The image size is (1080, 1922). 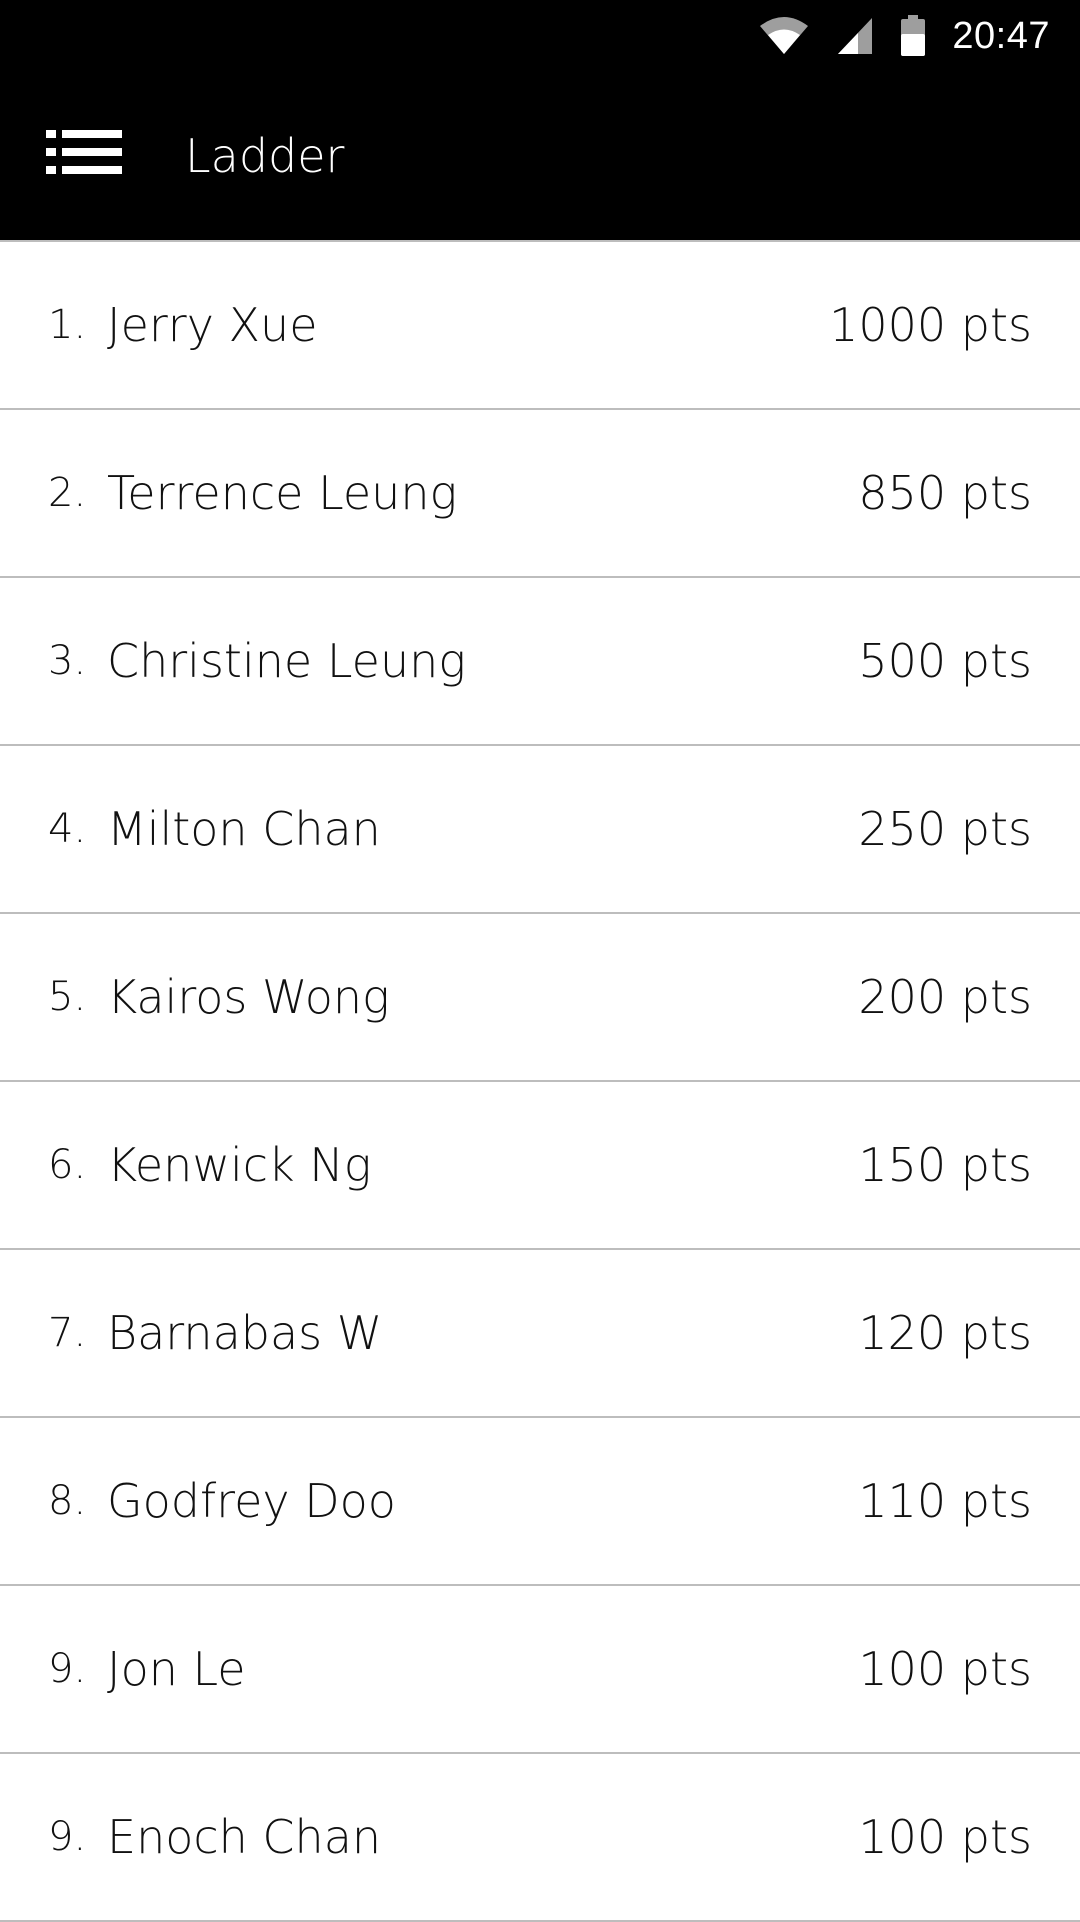 What do you see at coordinates (855, 36) in the screenshot?
I see `cell-signal-icon` at bounding box center [855, 36].